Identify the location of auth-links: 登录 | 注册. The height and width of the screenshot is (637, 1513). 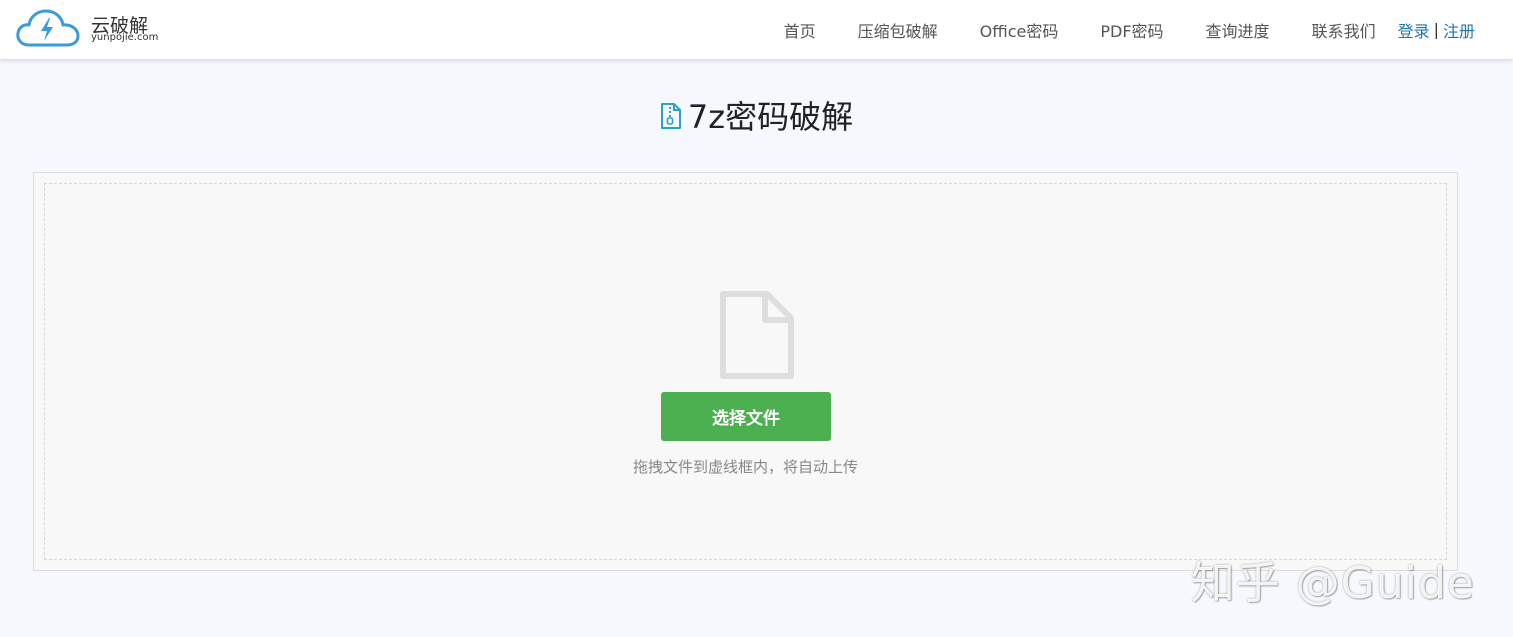
(1436, 30).